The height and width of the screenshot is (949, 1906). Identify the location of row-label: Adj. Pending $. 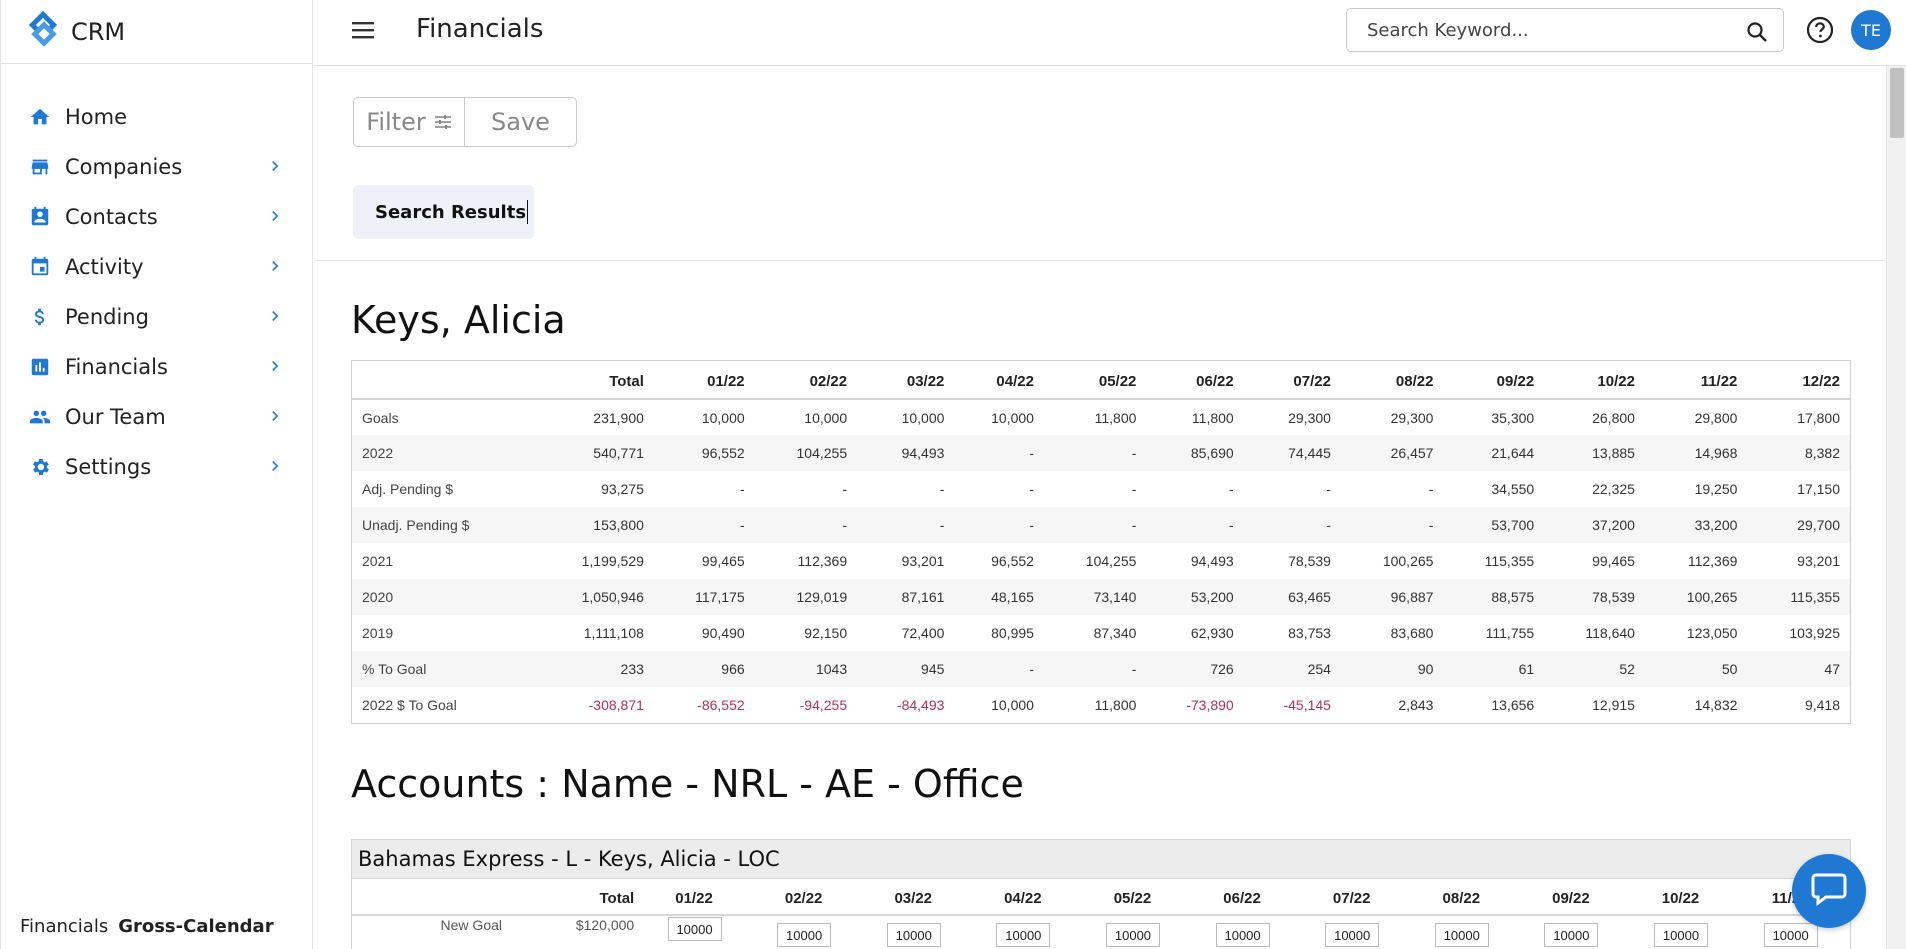
(408, 489).